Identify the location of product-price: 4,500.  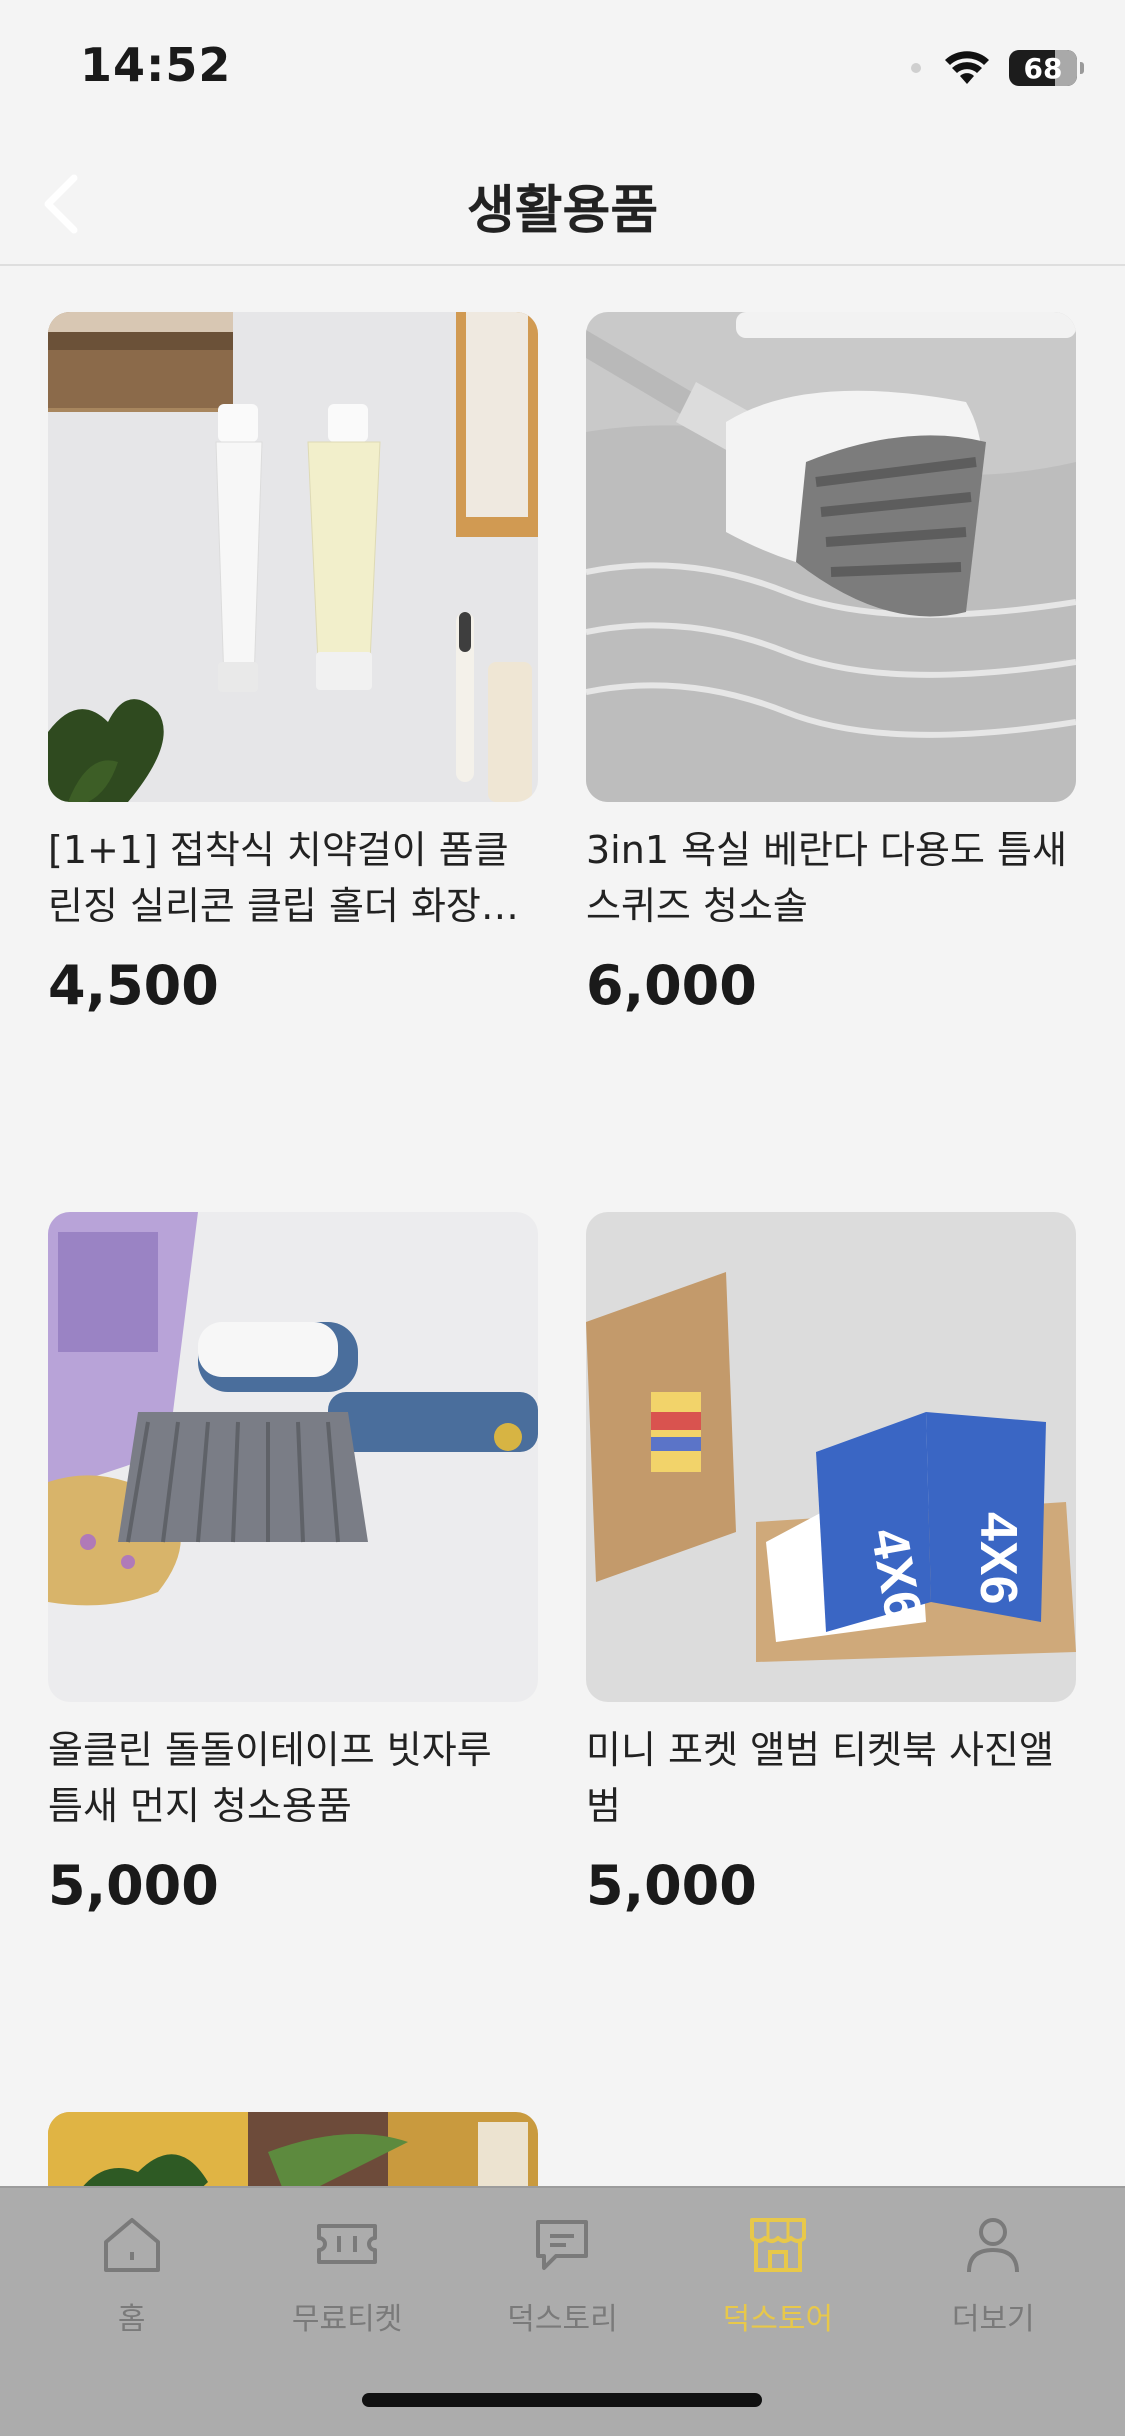
(133, 985).